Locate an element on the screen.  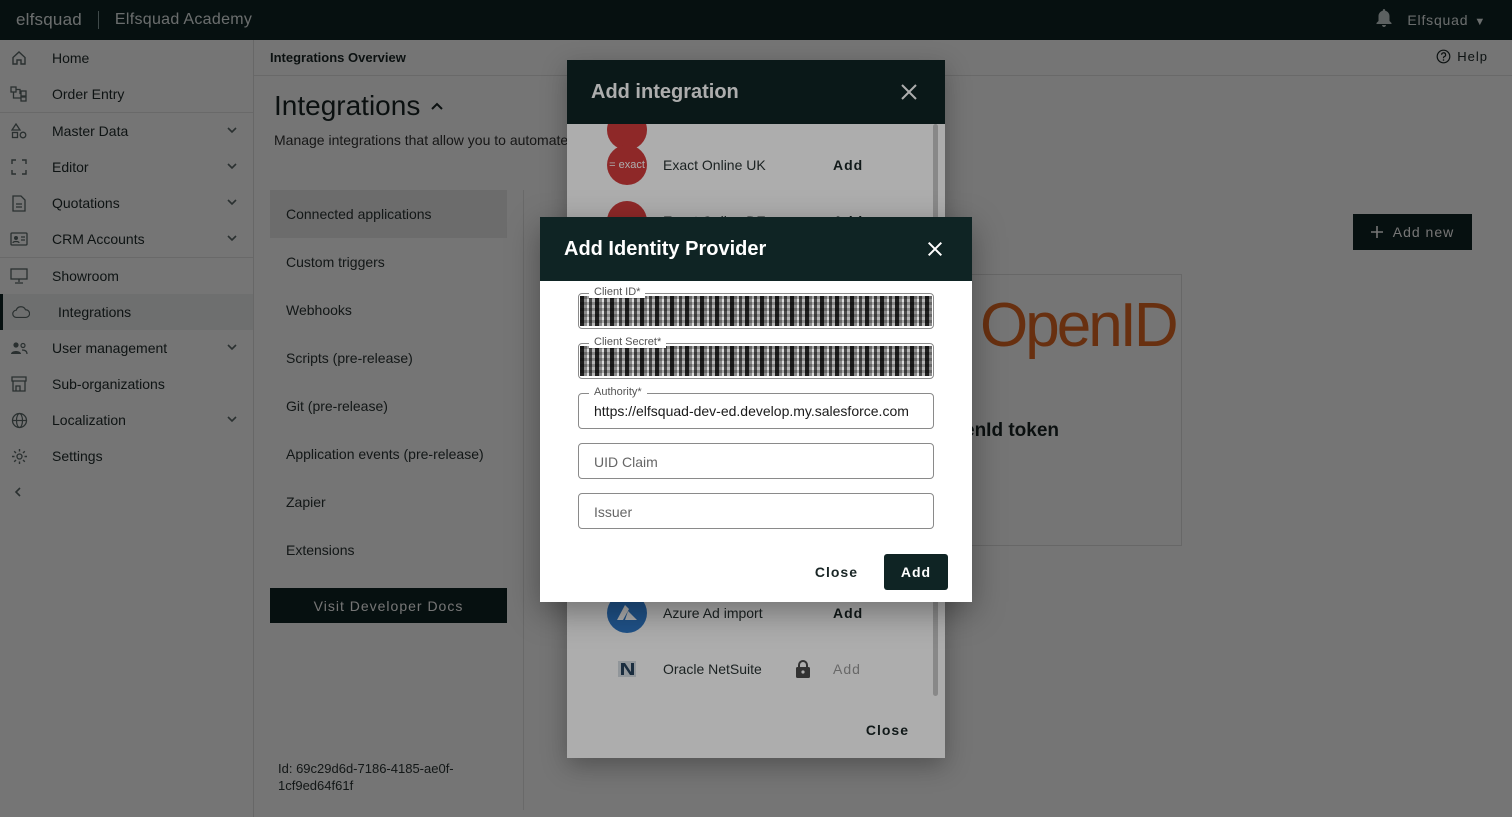
dialog-actions: Close Add is located at coordinates (881, 572).